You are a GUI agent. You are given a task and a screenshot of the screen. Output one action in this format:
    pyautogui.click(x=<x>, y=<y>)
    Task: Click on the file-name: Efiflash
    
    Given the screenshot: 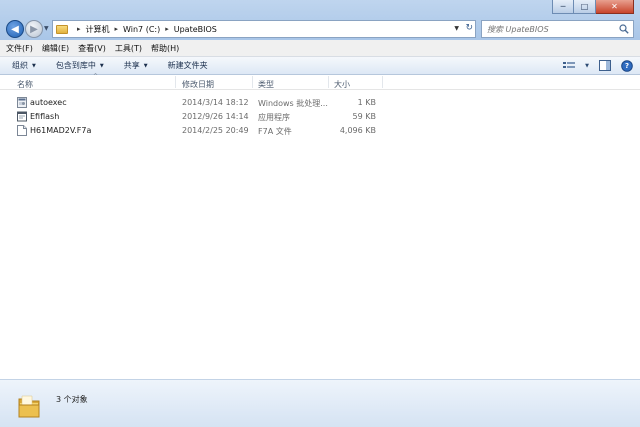 What is the action you would take?
    pyautogui.click(x=44, y=116)
    